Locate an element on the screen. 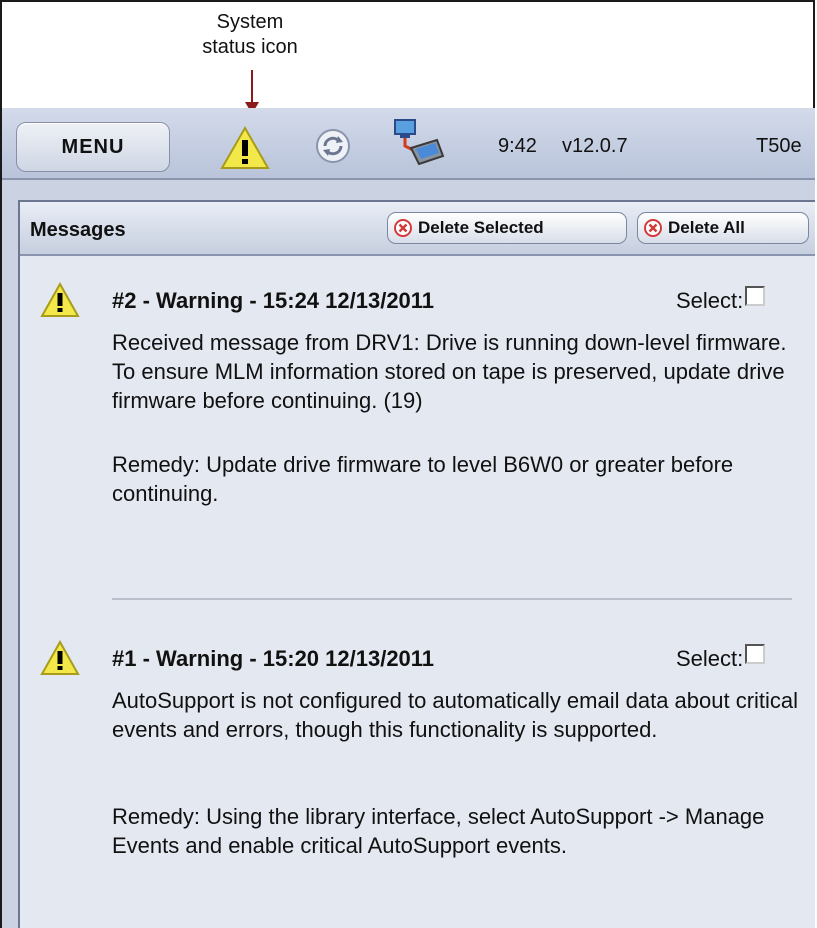  messages-title: Messages is located at coordinates (78, 230).